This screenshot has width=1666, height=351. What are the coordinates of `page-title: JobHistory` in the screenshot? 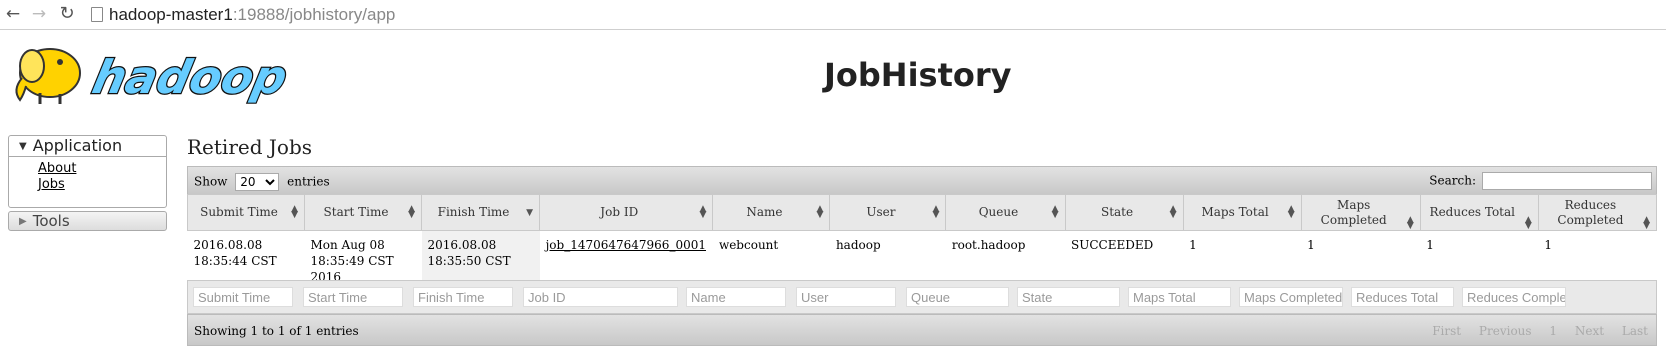 It's located at (918, 75).